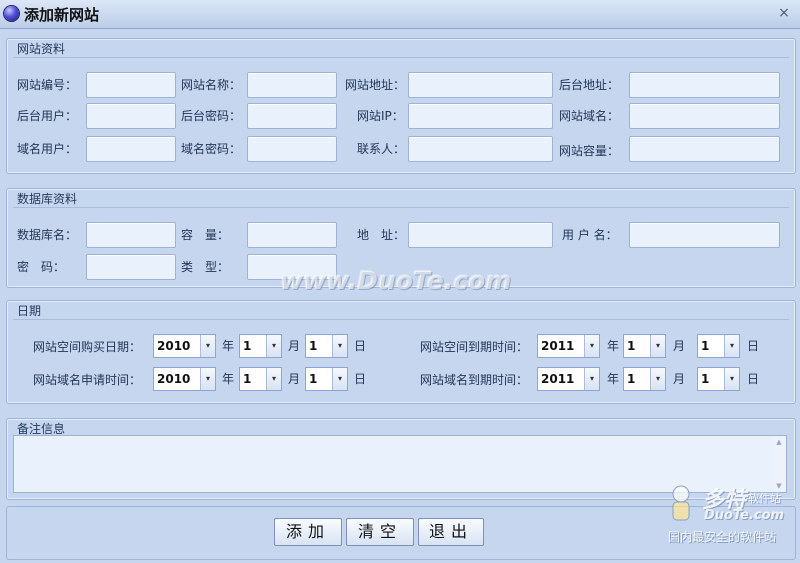 Image resolution: width=800 pixels, height=563 pixels. What do you see at coordinates (380, 532) in the screenshot?
I see `clear-button: 清空` at bounding box center [380, 532].